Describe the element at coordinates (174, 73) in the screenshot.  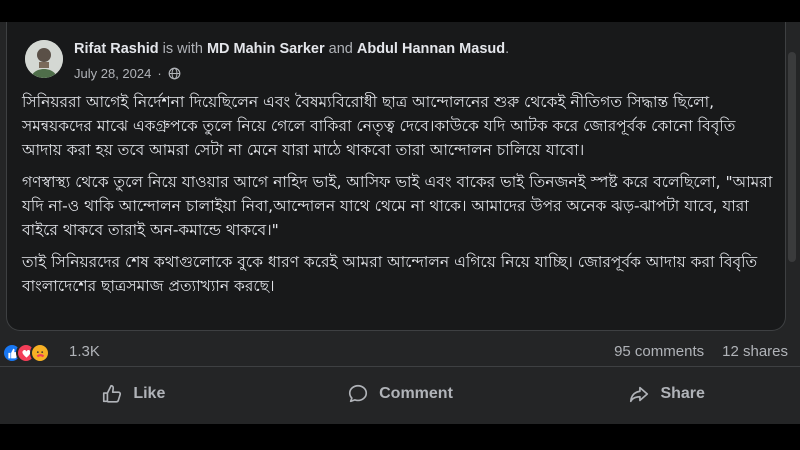
I see `globe-icon` at that location.